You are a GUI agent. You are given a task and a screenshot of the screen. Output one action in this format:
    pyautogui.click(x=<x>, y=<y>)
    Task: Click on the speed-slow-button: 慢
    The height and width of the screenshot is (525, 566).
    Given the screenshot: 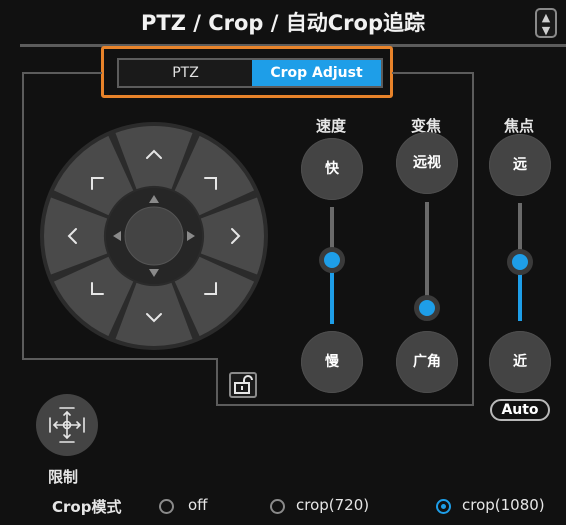 What is the action you would take?
    pyautogui.click(x=332, y=362)
    